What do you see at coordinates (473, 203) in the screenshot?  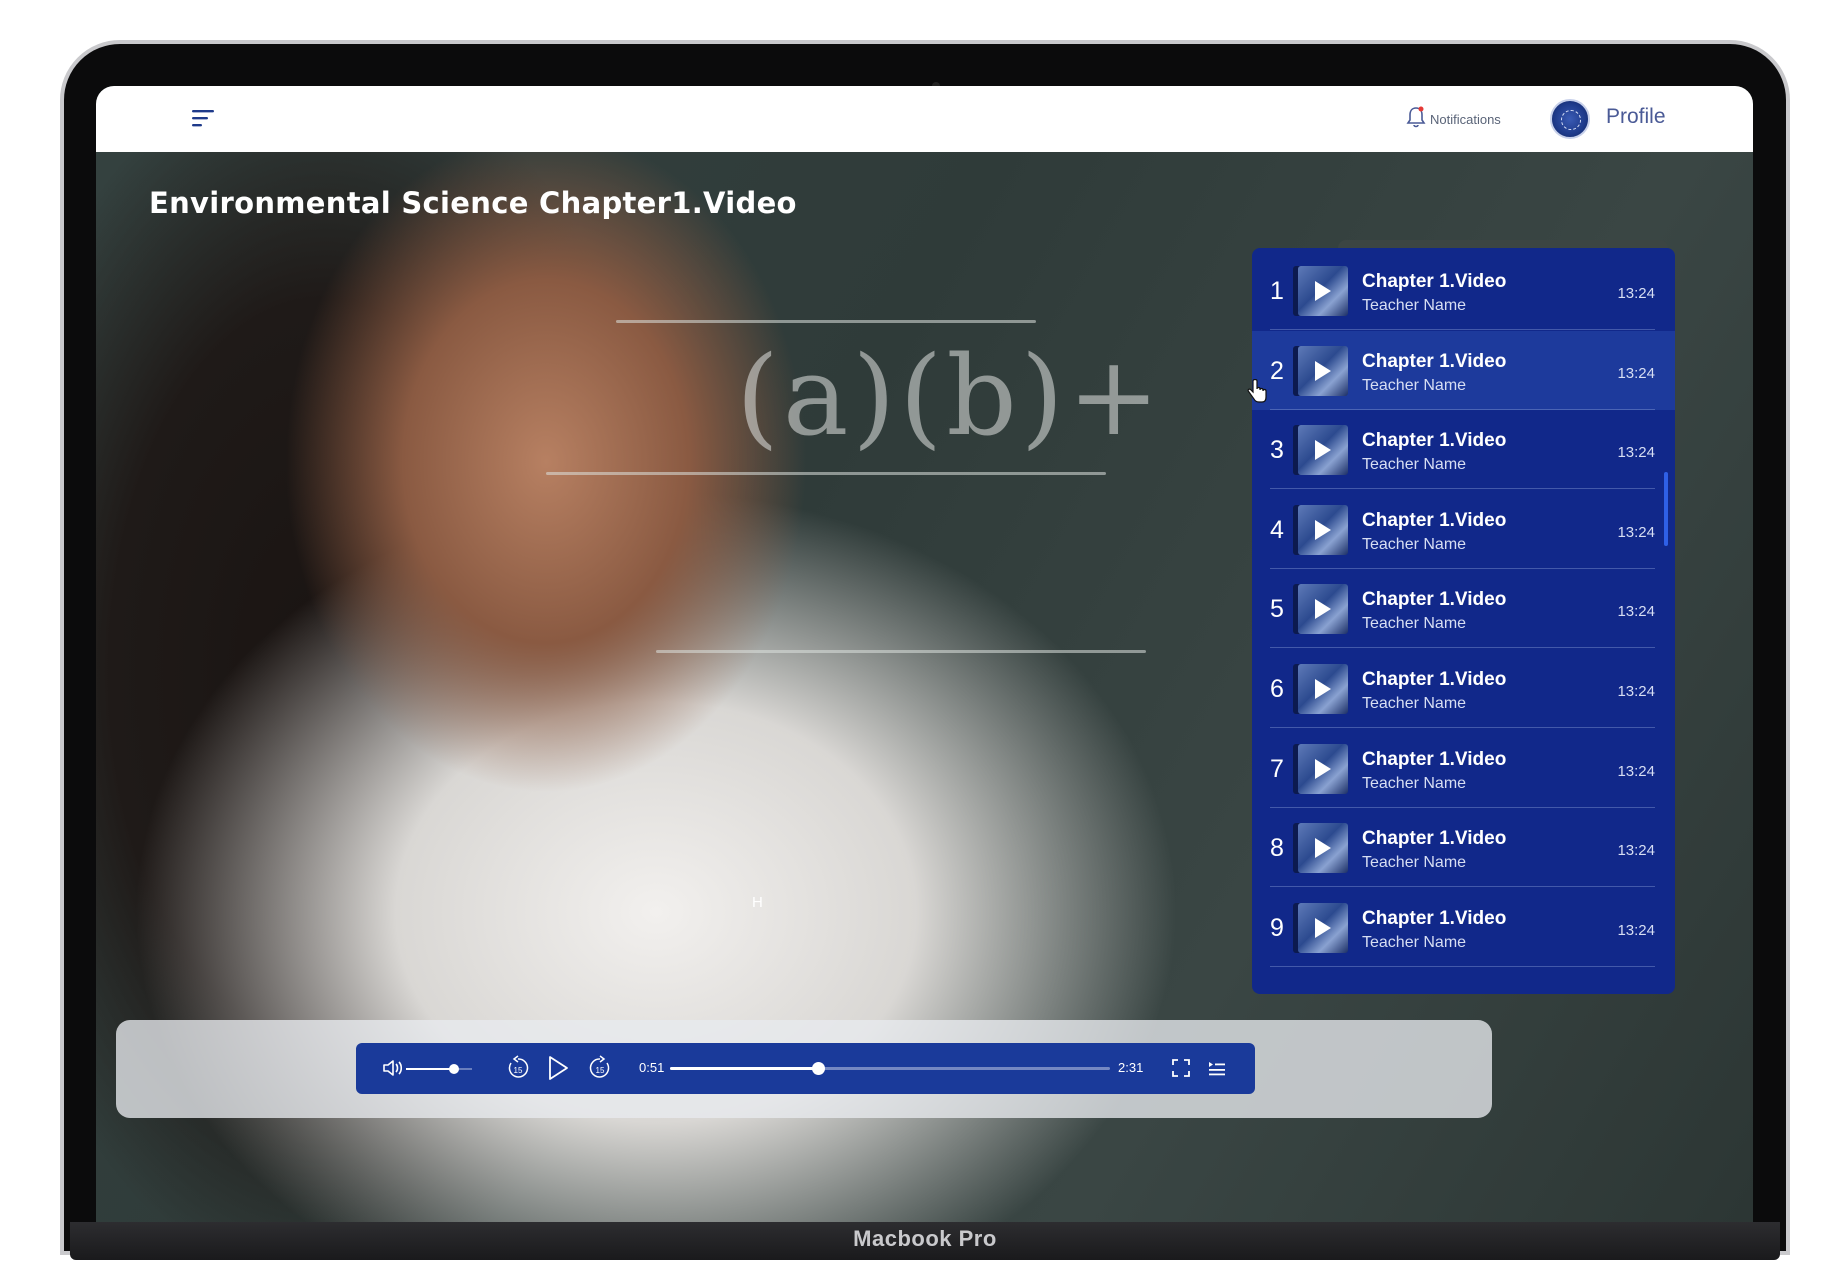 I see `video-title: Environmental Science Chapter1.Video` at bounding box center [473, 203].